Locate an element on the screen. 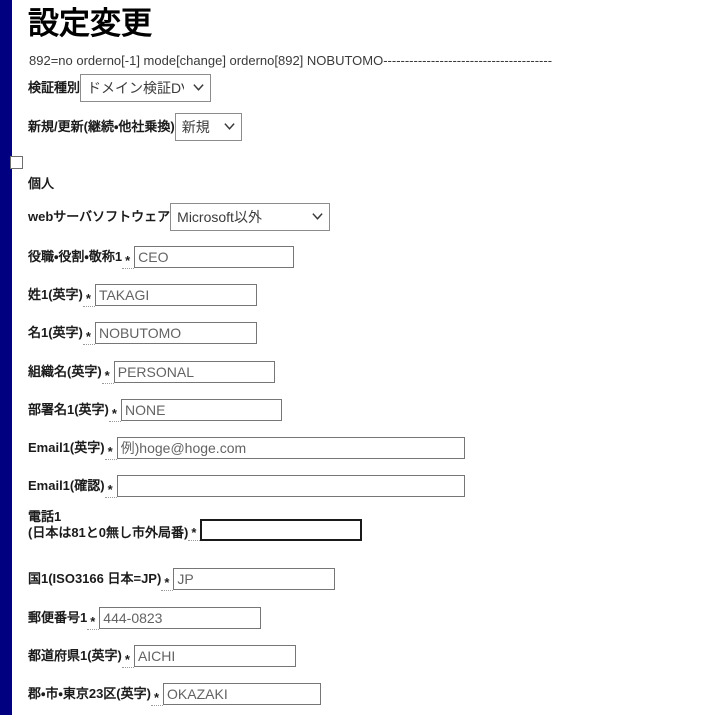 The height and width of the screenshot is (715, 701). form-field-row: 都道府県1(英字) * is located at coordinates (162, 656).